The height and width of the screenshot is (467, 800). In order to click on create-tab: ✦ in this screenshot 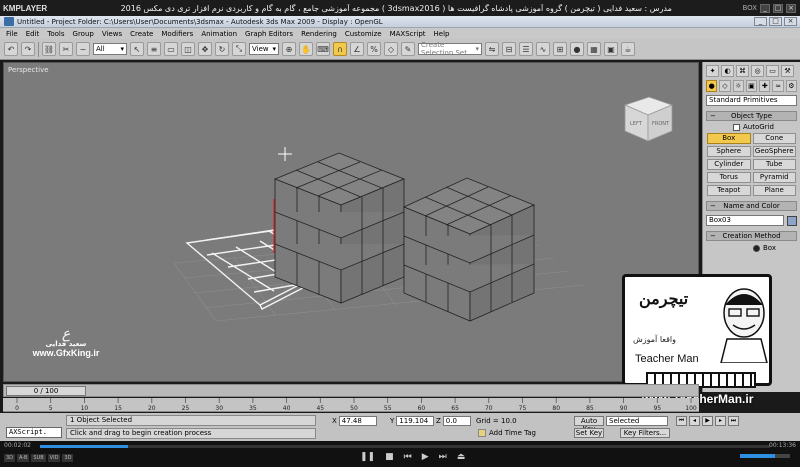, I will do `click(712, 71)`.